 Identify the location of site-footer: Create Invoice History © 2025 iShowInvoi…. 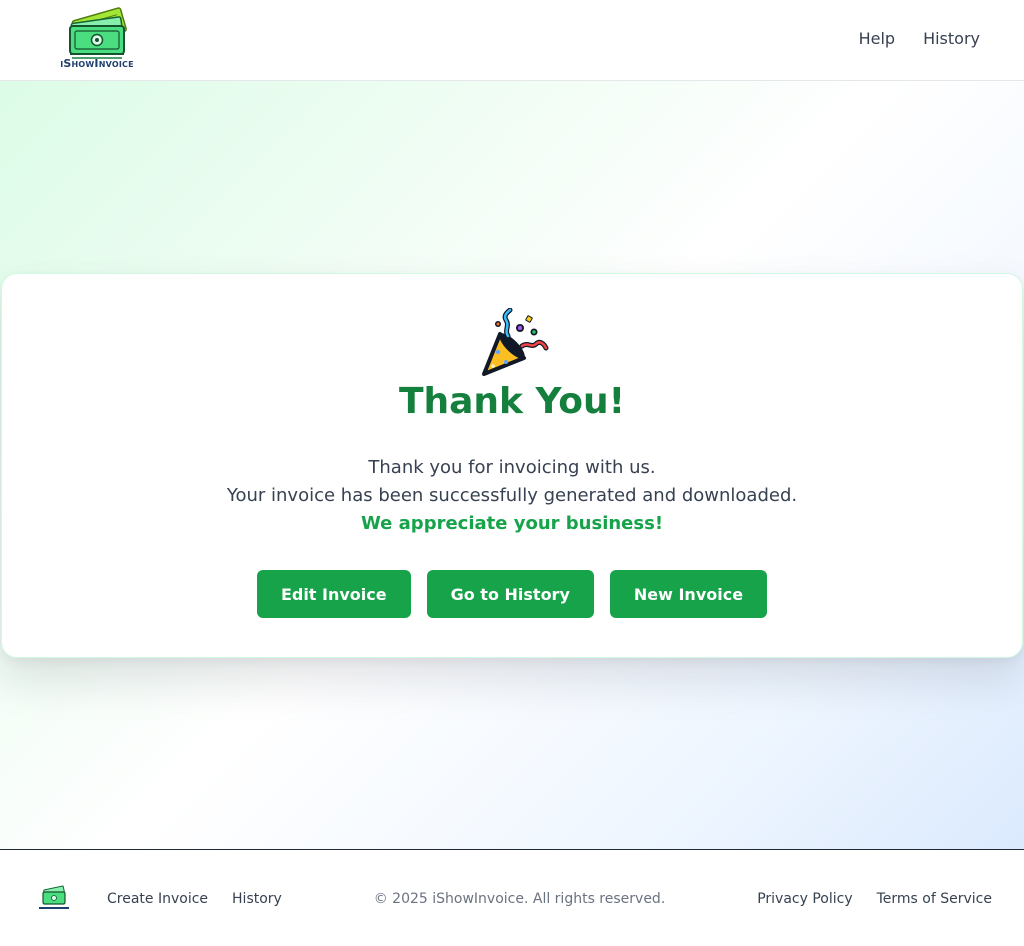
(512, 897).